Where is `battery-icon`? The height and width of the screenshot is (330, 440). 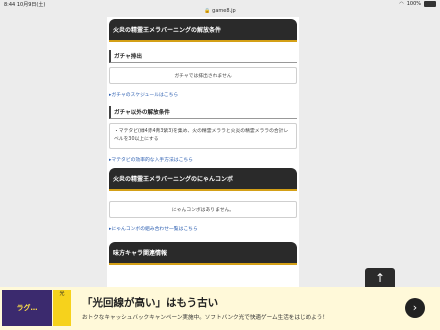
battery-icon is located at coordinates (430, 4).